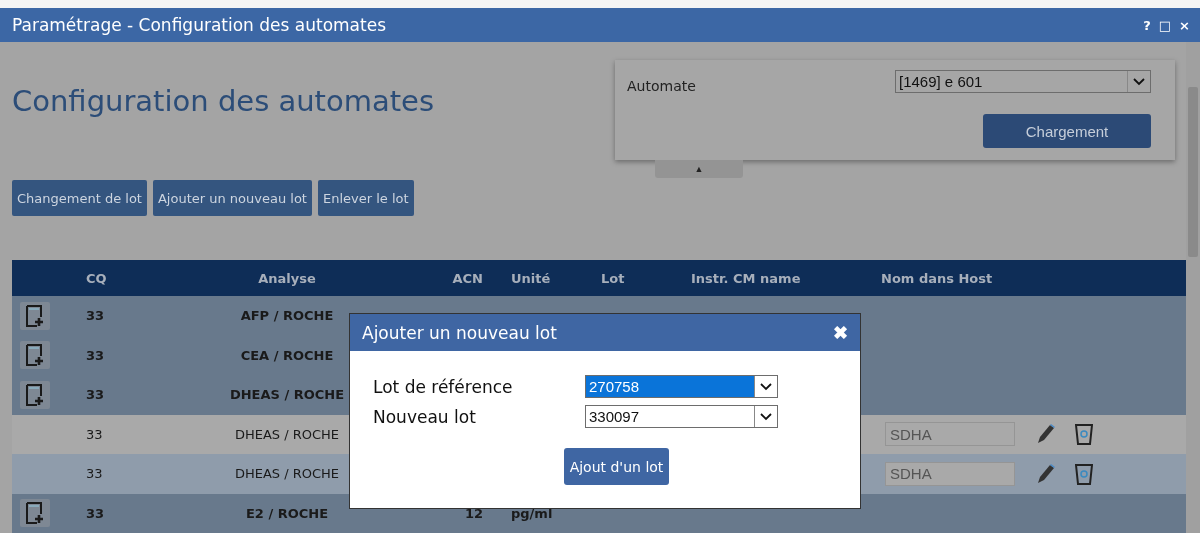 The height and width of the screenshot is (533, 1200). What do you see at coordinates (443, 386) in the screenshot?
I see `field-label: Lot de référence` at bounding box center [443, 386].